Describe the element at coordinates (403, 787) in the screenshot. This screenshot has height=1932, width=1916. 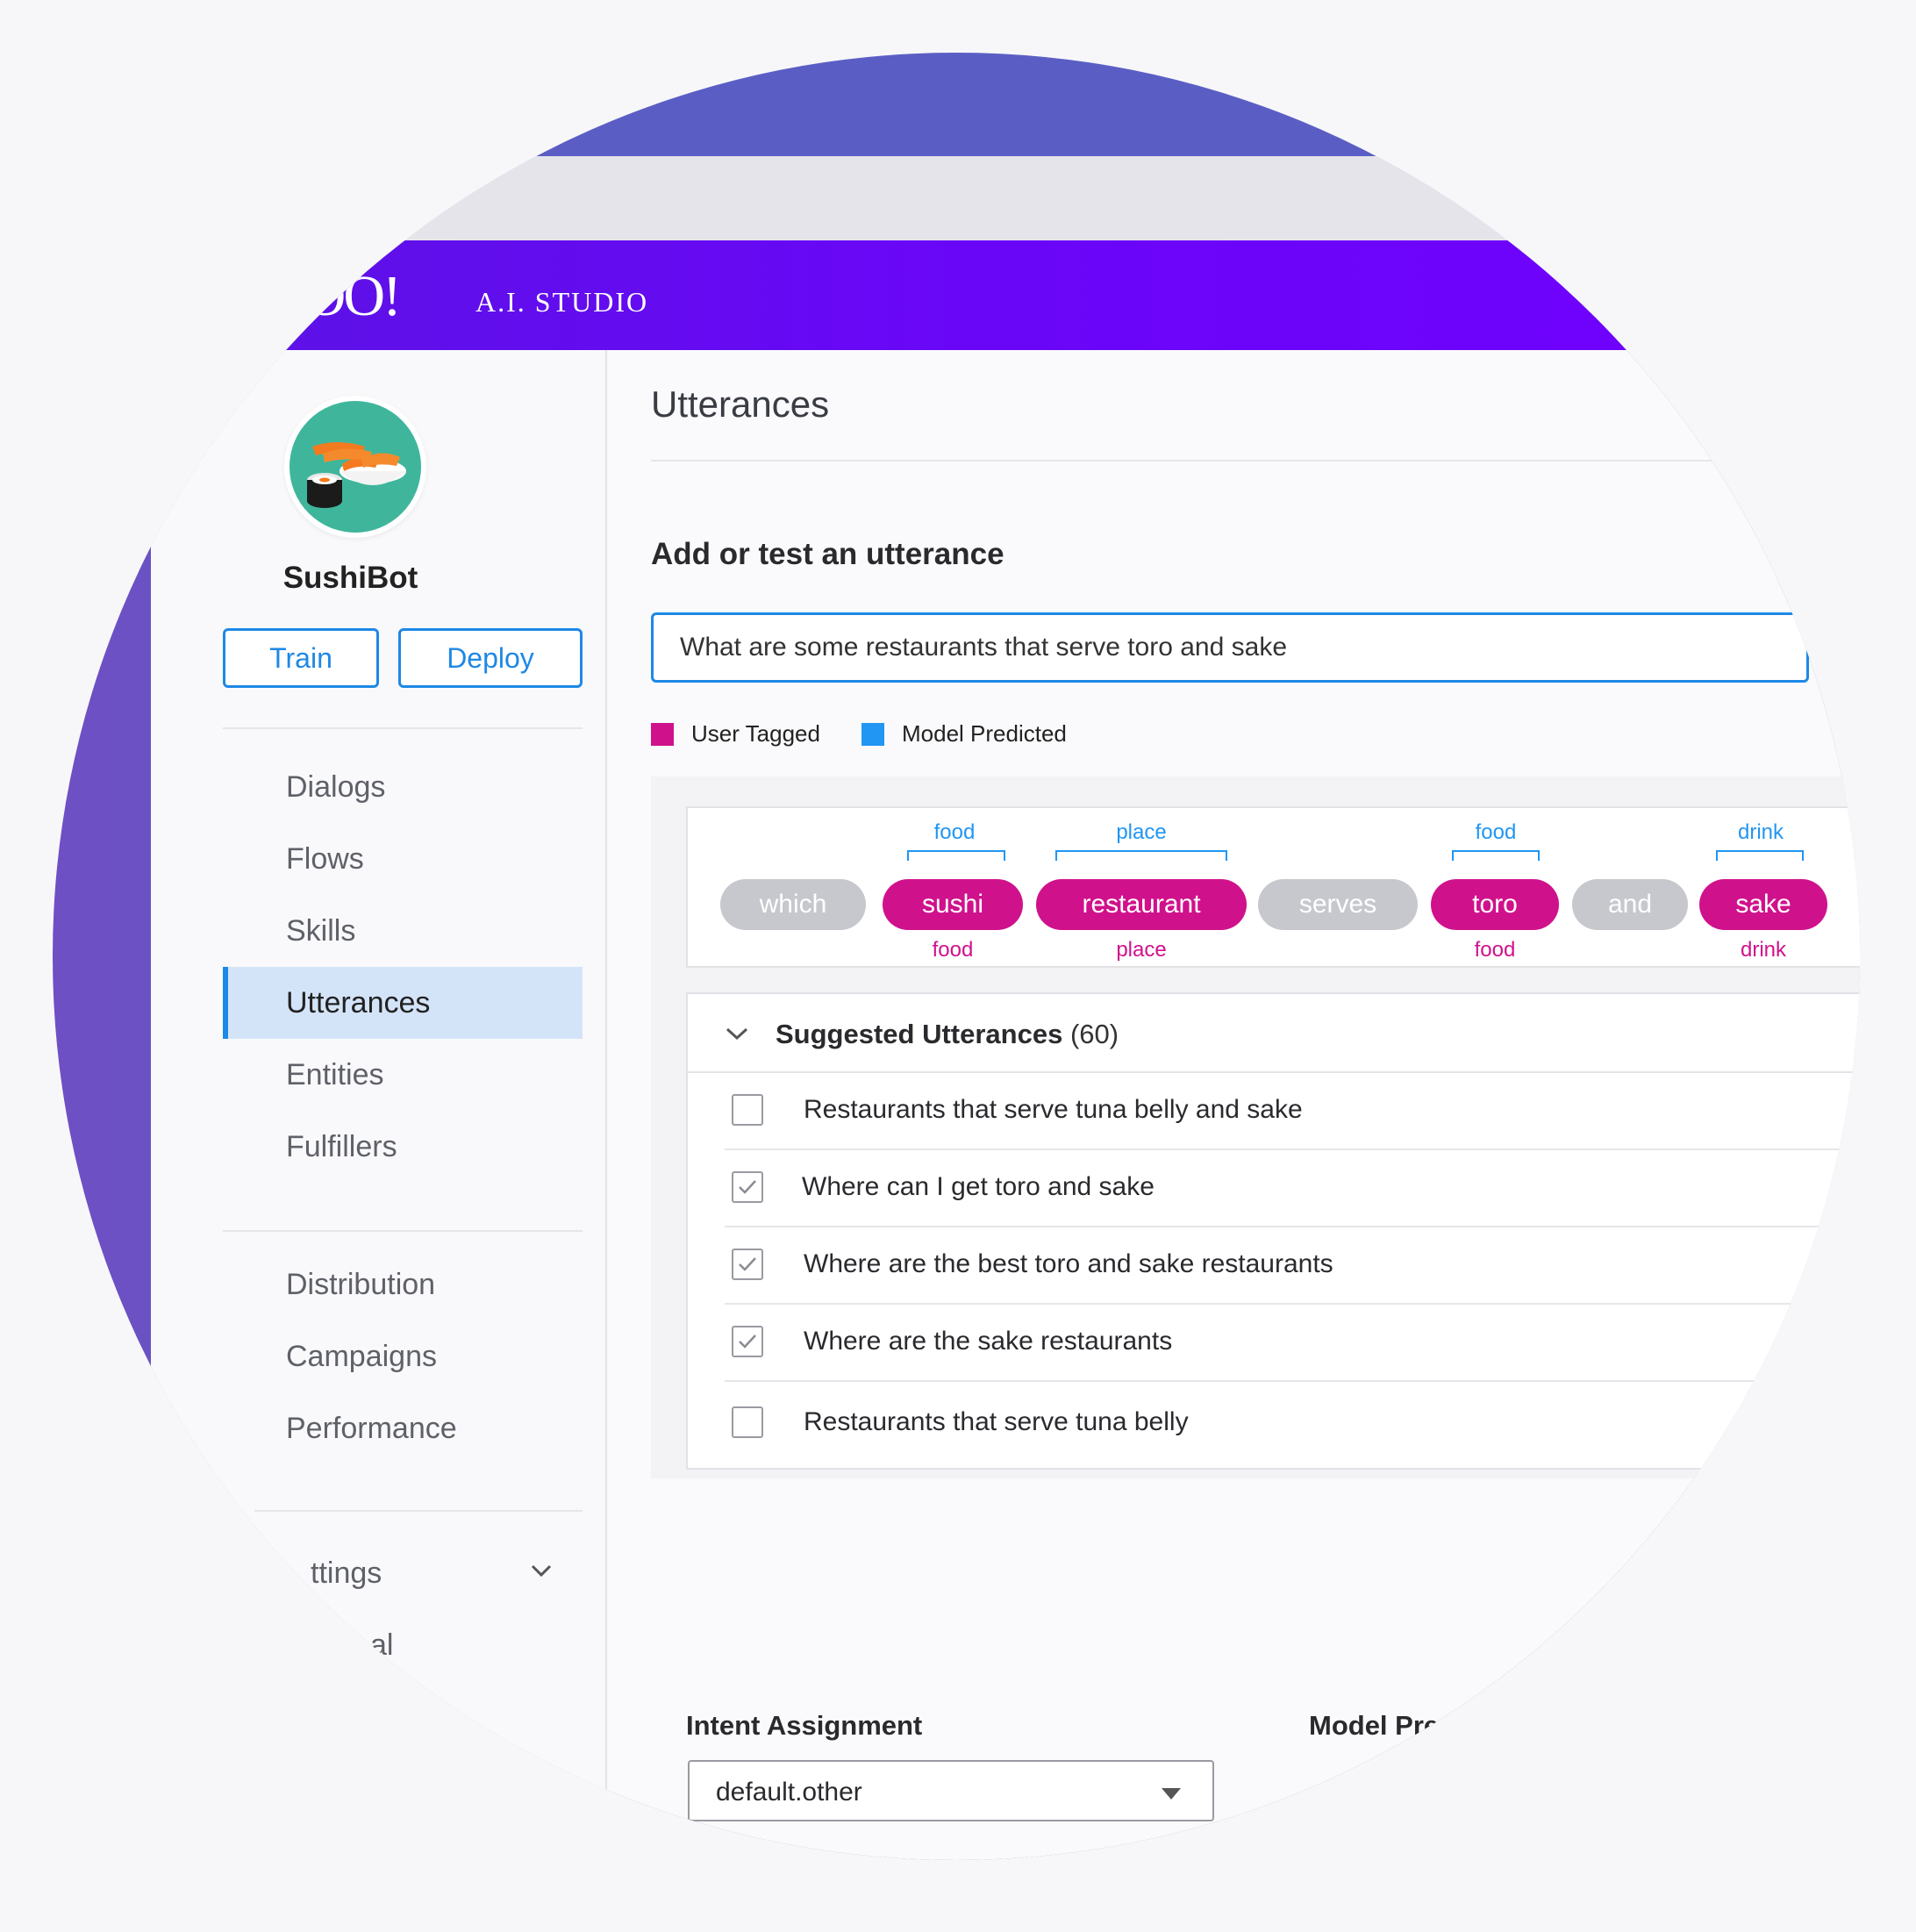
I see `sidebar-item-dialogs: Dialogs` at that location.